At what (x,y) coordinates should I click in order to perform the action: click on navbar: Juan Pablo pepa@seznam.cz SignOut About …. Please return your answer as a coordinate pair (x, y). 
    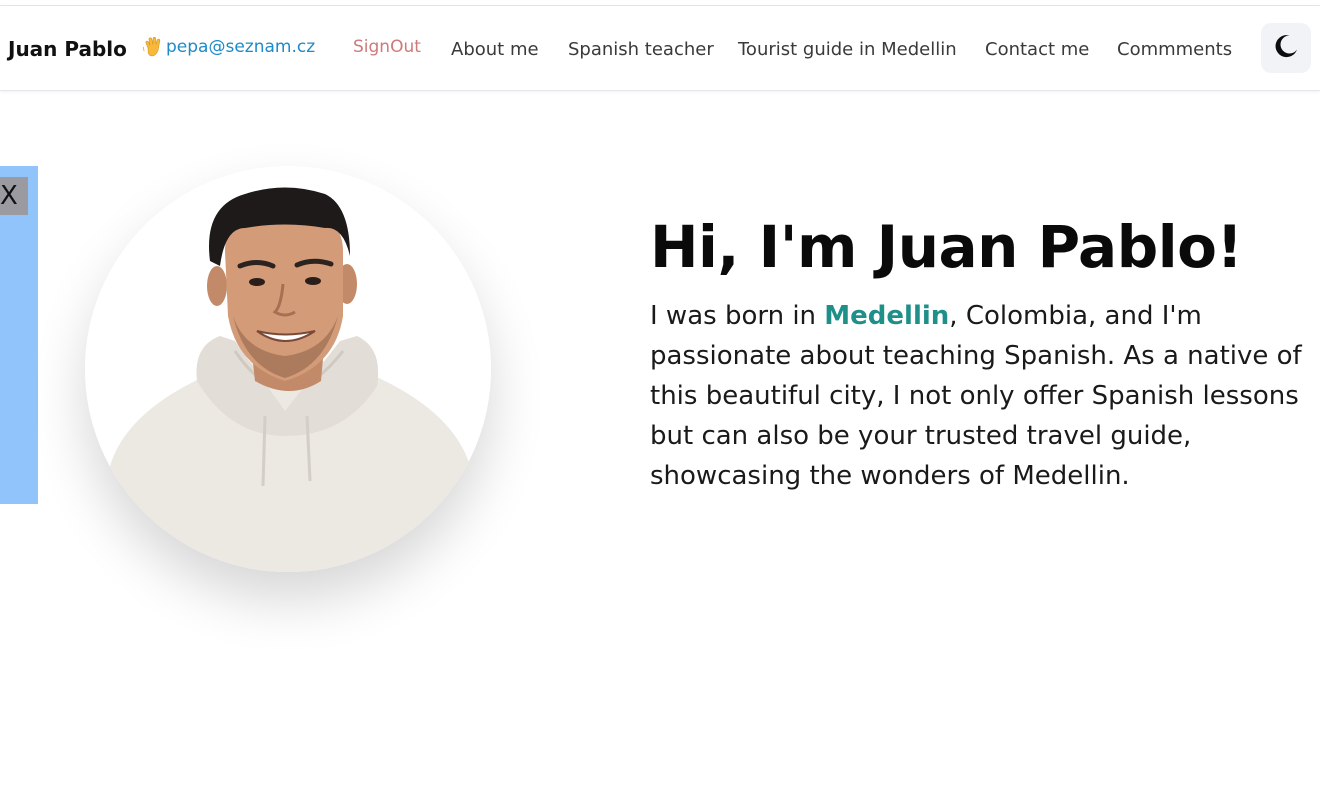
    Looking at the image, I should click on (660, 48).